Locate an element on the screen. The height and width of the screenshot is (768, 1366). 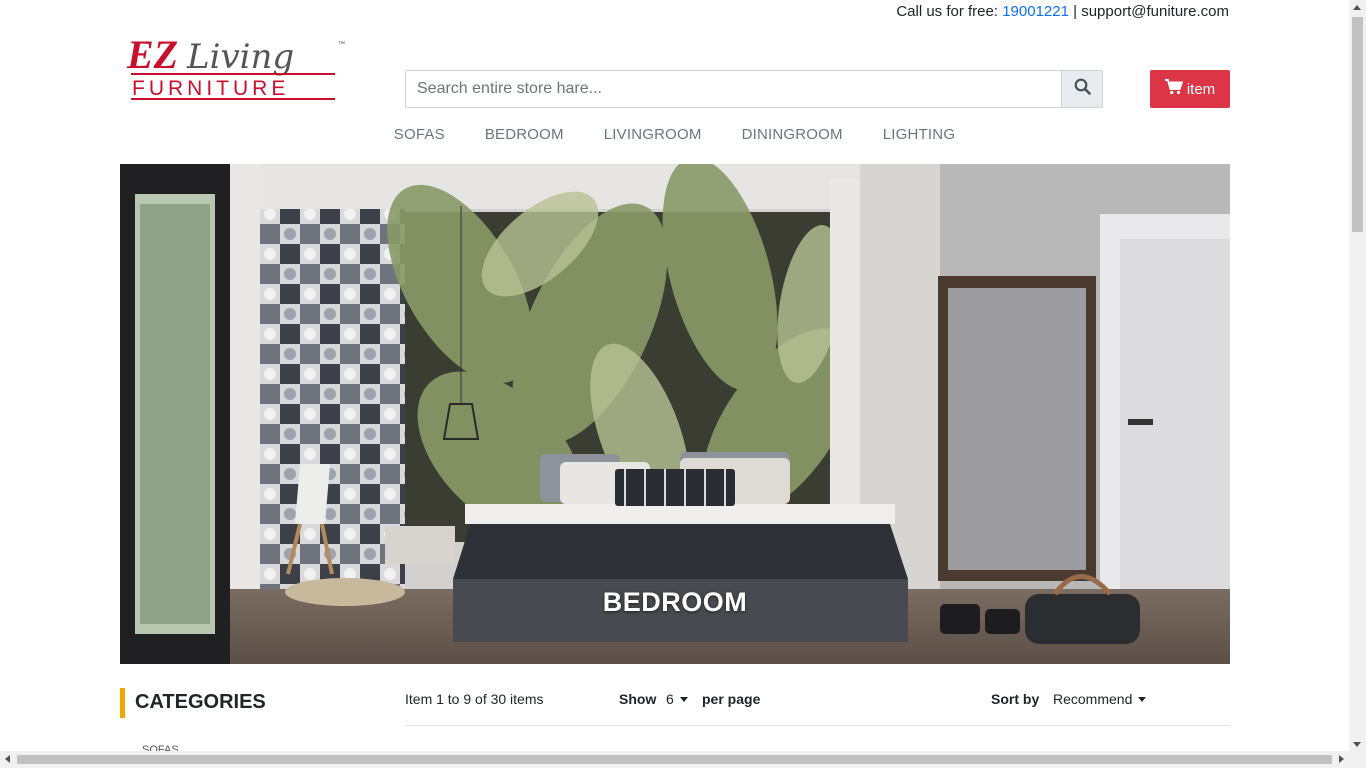
scroll-left-icon is located at coordinates (7, 759).